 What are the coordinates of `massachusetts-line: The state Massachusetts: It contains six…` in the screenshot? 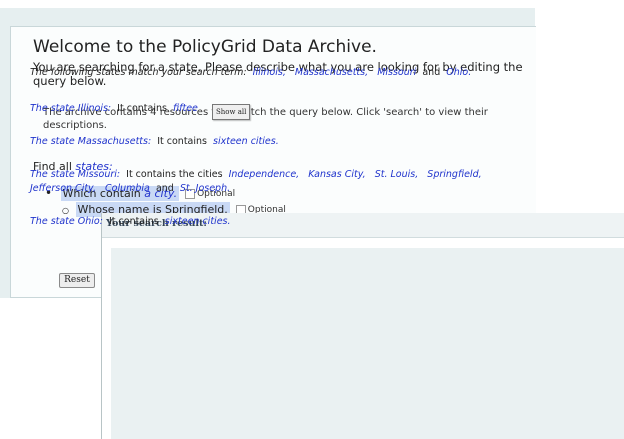 It's located at (154, 141).